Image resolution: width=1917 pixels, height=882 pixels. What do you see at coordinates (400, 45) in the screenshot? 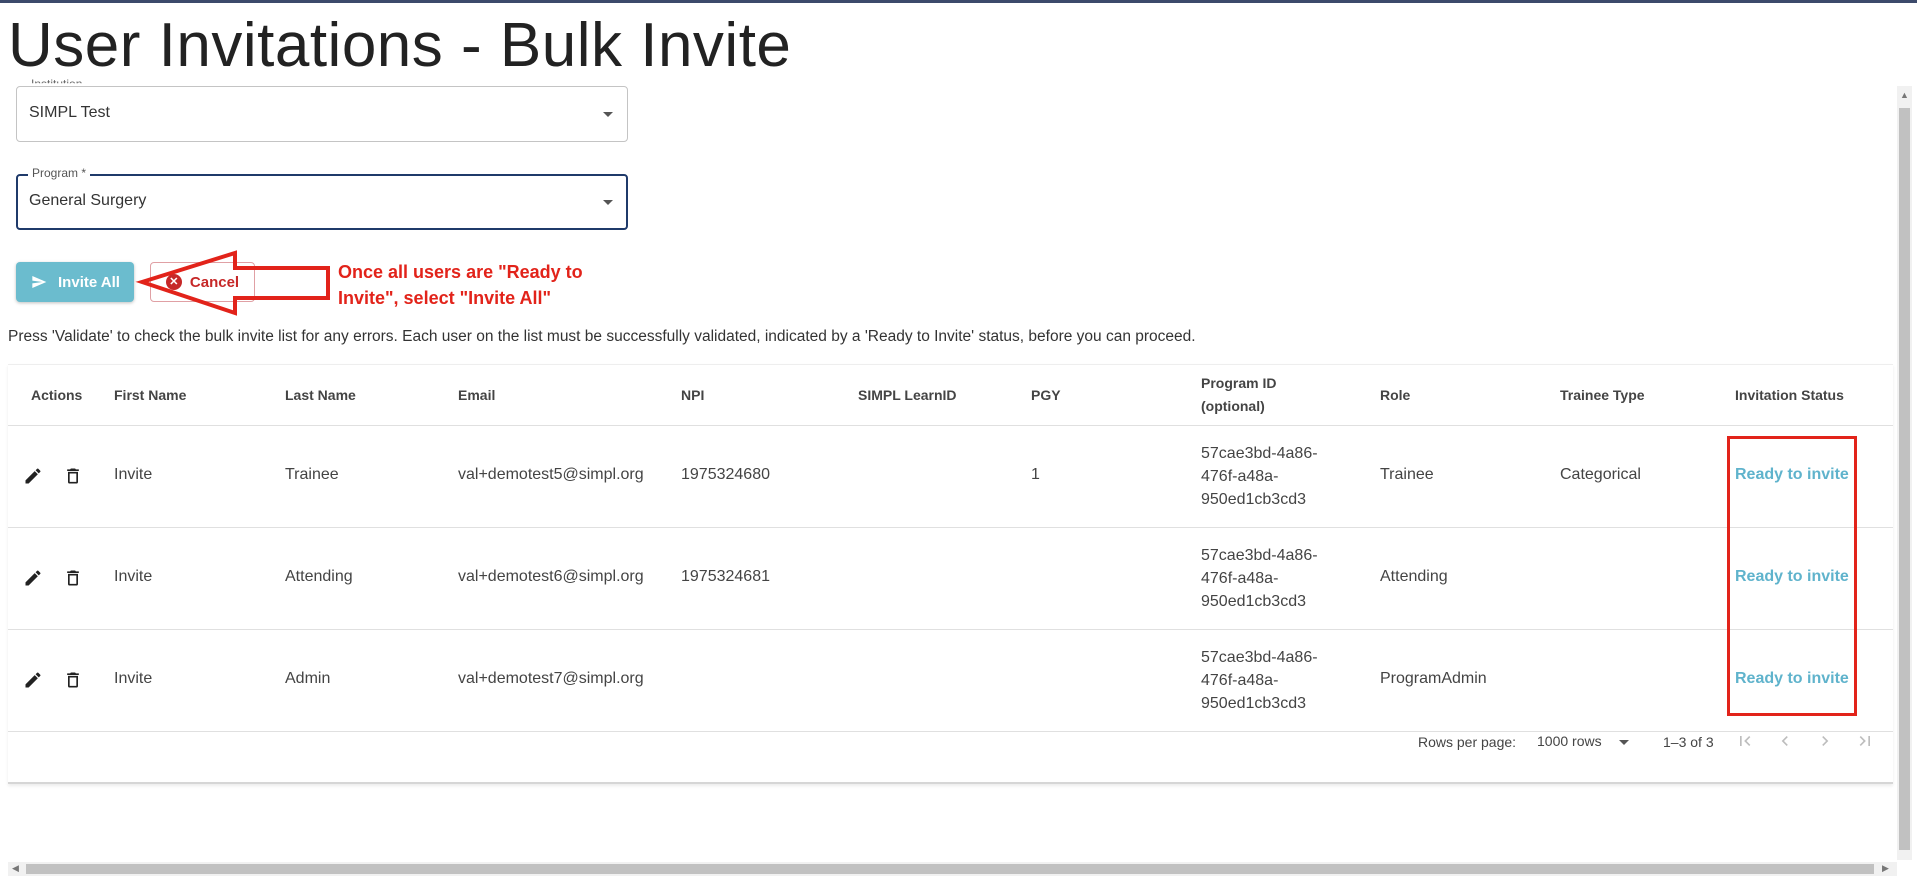
I see `page-title: User Invitations - Bulk Invite` at bounding box center [400, 45].